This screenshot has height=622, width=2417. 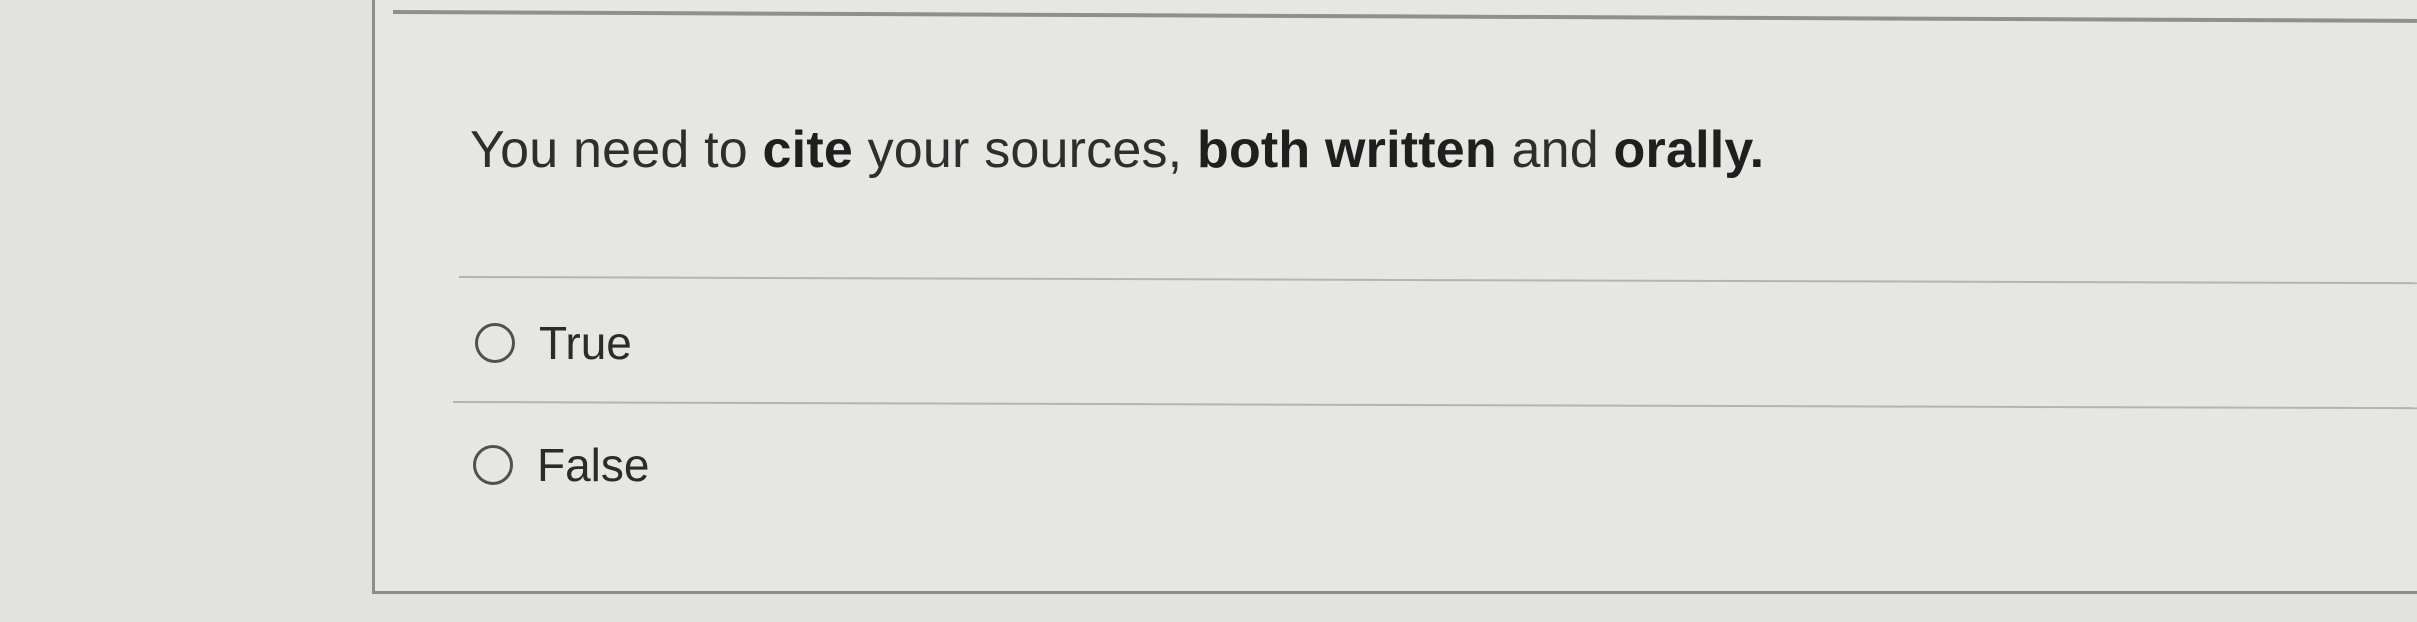 What do you see at coordinates (1024, 150) in the screenshot?
I see `question-segment: your sources,` at bounding box center [1024, 150].